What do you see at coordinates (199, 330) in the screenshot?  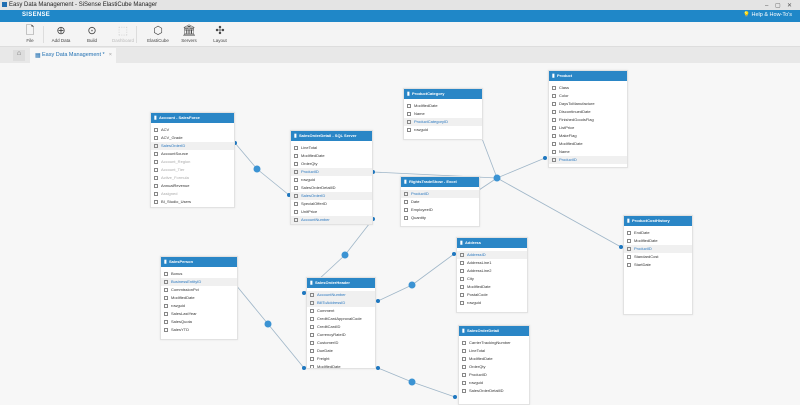 I see `column-row: SalesYTD` at bounding box center [199, 330].